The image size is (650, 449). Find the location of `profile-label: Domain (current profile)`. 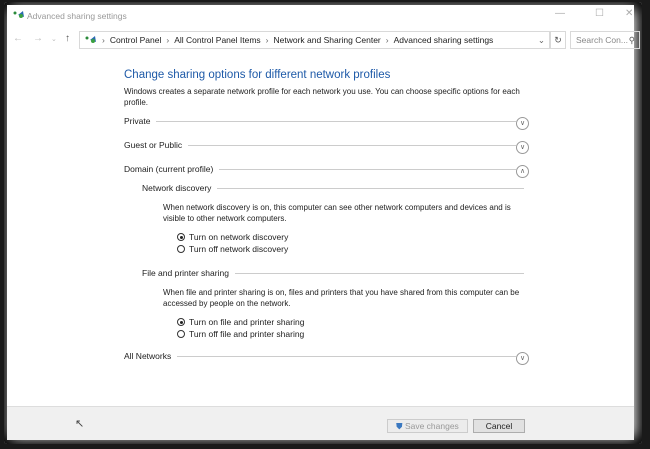

profile-label: Domain (current profile) is located at coordinates (169, 169).